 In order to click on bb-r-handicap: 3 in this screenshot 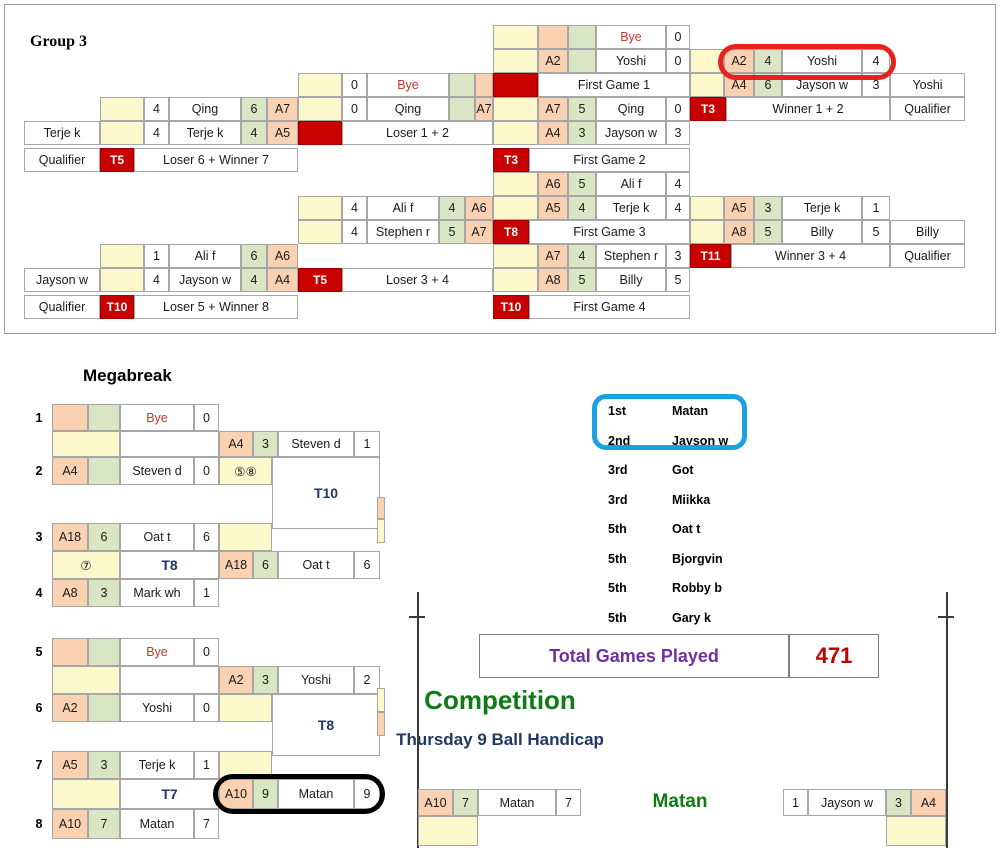, I will do `click(898, 802)`.